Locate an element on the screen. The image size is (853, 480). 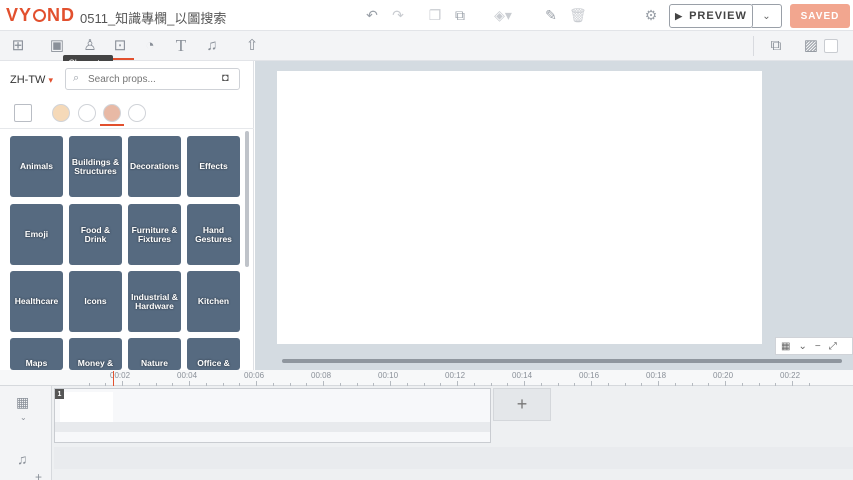
charts-icon: ◔ is located at coordinates (150, 46).